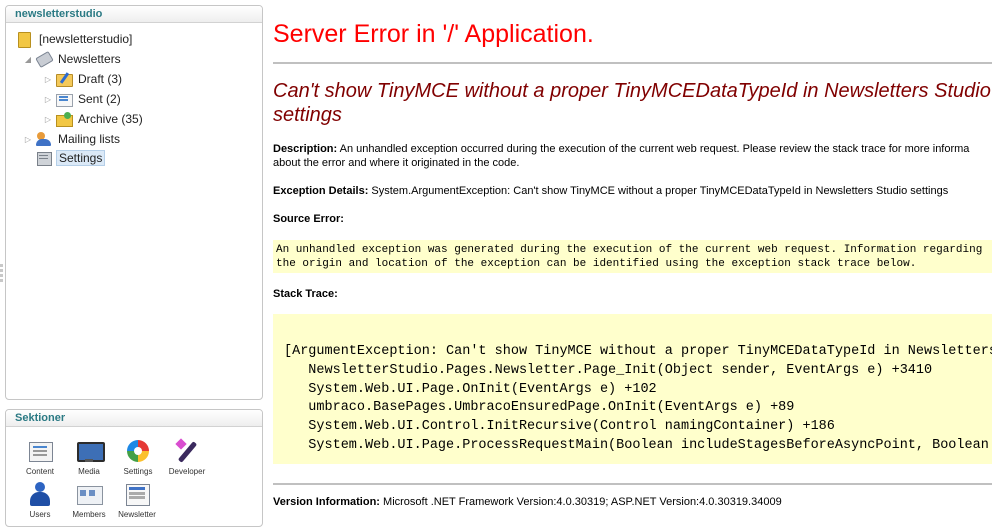 The image size is (992, 527). What do you see at coordinates (40, 451) in the screenshot?
I see `content-icon` at bounding box center [40, 451].